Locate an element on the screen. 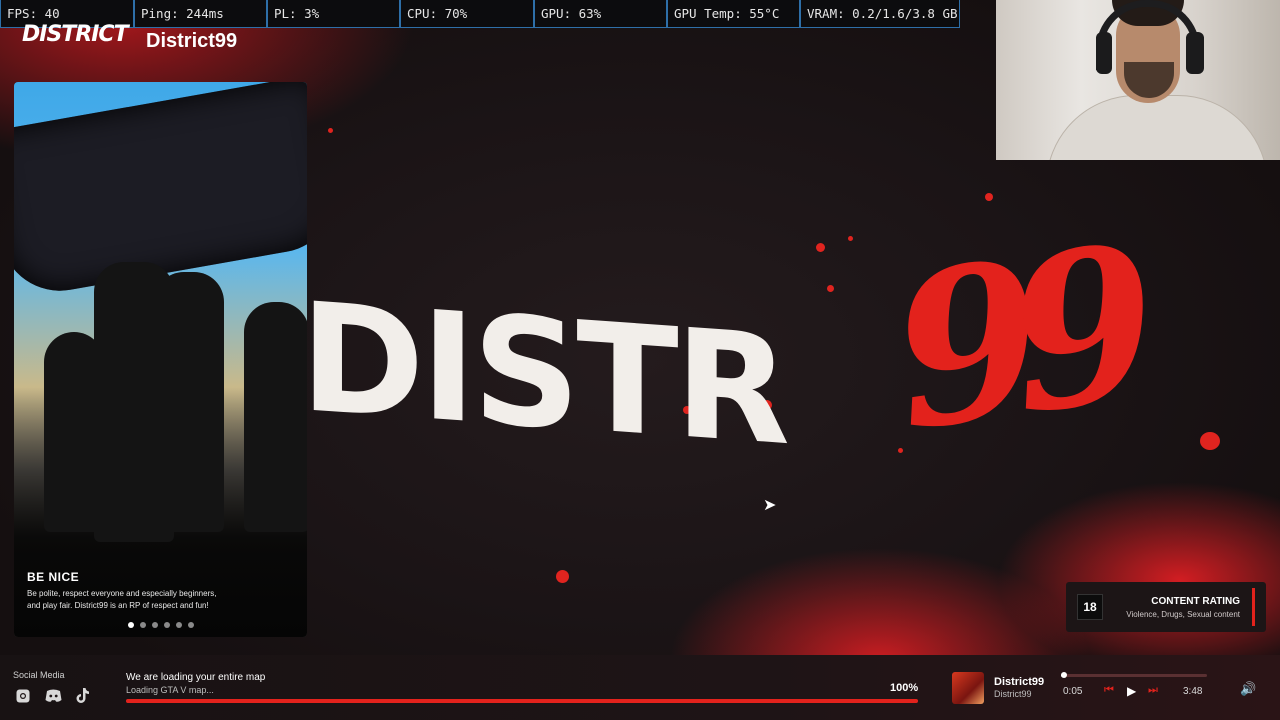 This screenshot has width=1280, height=720. loading-progress-bar is located at coordinates (522, 701).